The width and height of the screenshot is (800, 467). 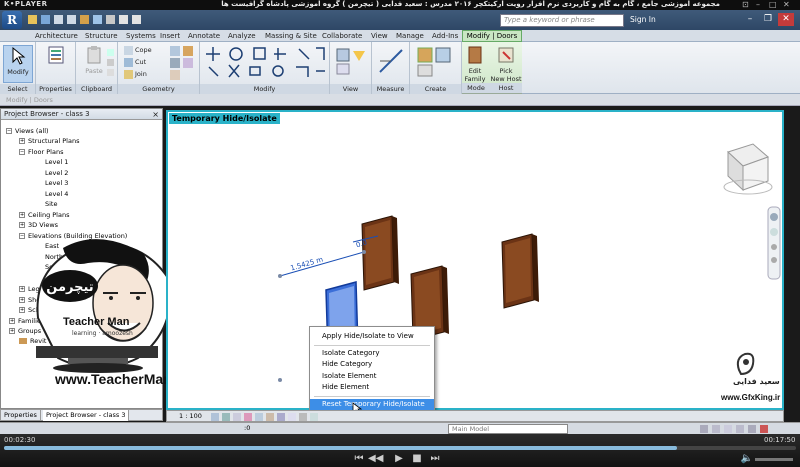 What do you see at coordinates (56, 183) in the screenshot?
I see `tree-item-level-3: Level 3` at bounding box center [56, 183].